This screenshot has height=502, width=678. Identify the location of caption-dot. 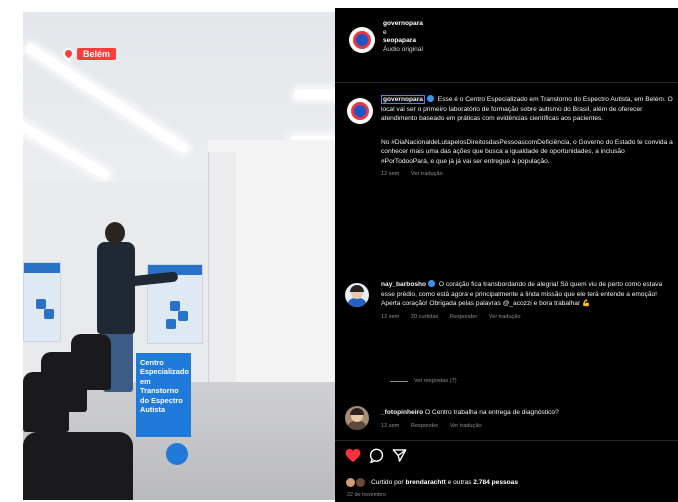
(177, 454).